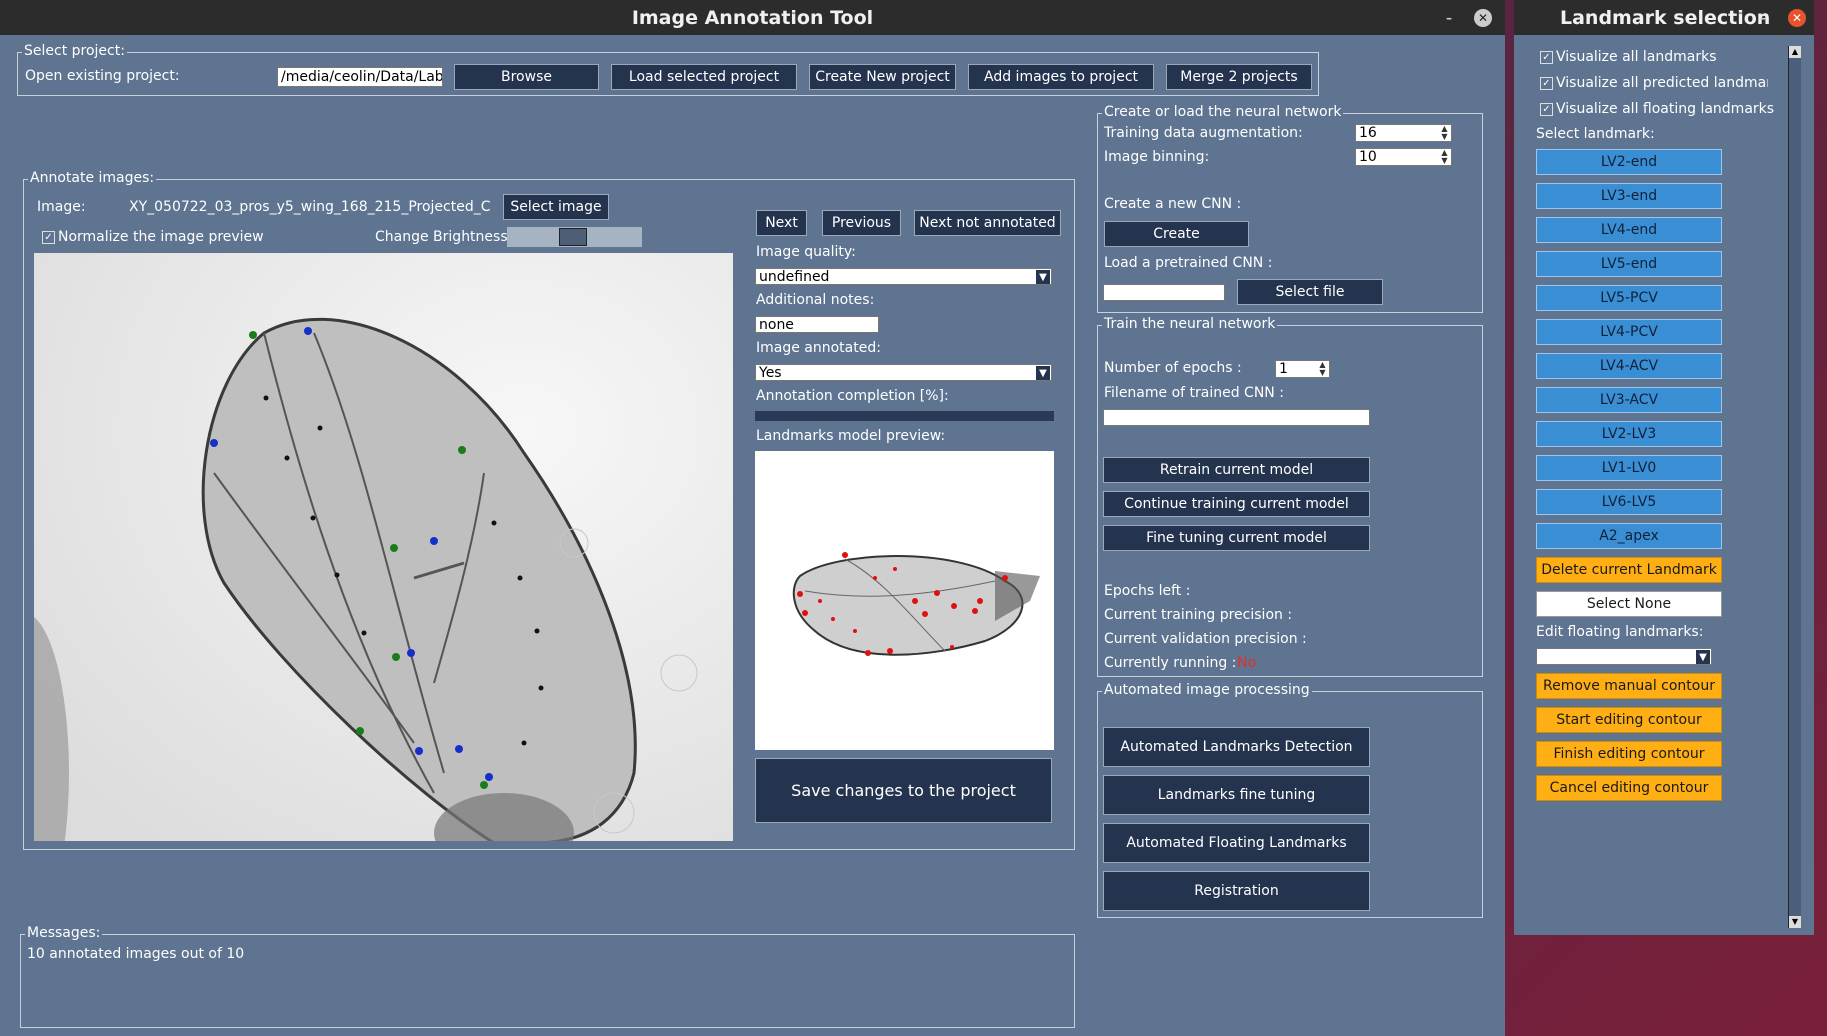  What do you see at coordinates (1629, 434) in the screenshot?
I see `landmark-button: LV2-LV3` at bounding box center [1629, 434].